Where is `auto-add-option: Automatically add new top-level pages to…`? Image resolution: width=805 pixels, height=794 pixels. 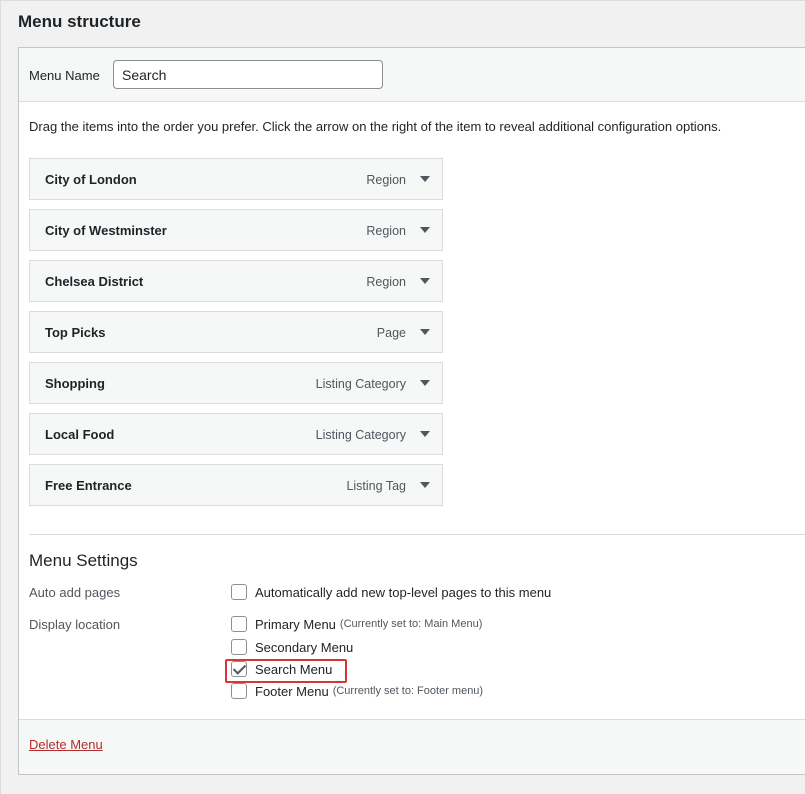
auto-add-option: Automatically add new top-level pages to… is located at coordinates (391, 592).